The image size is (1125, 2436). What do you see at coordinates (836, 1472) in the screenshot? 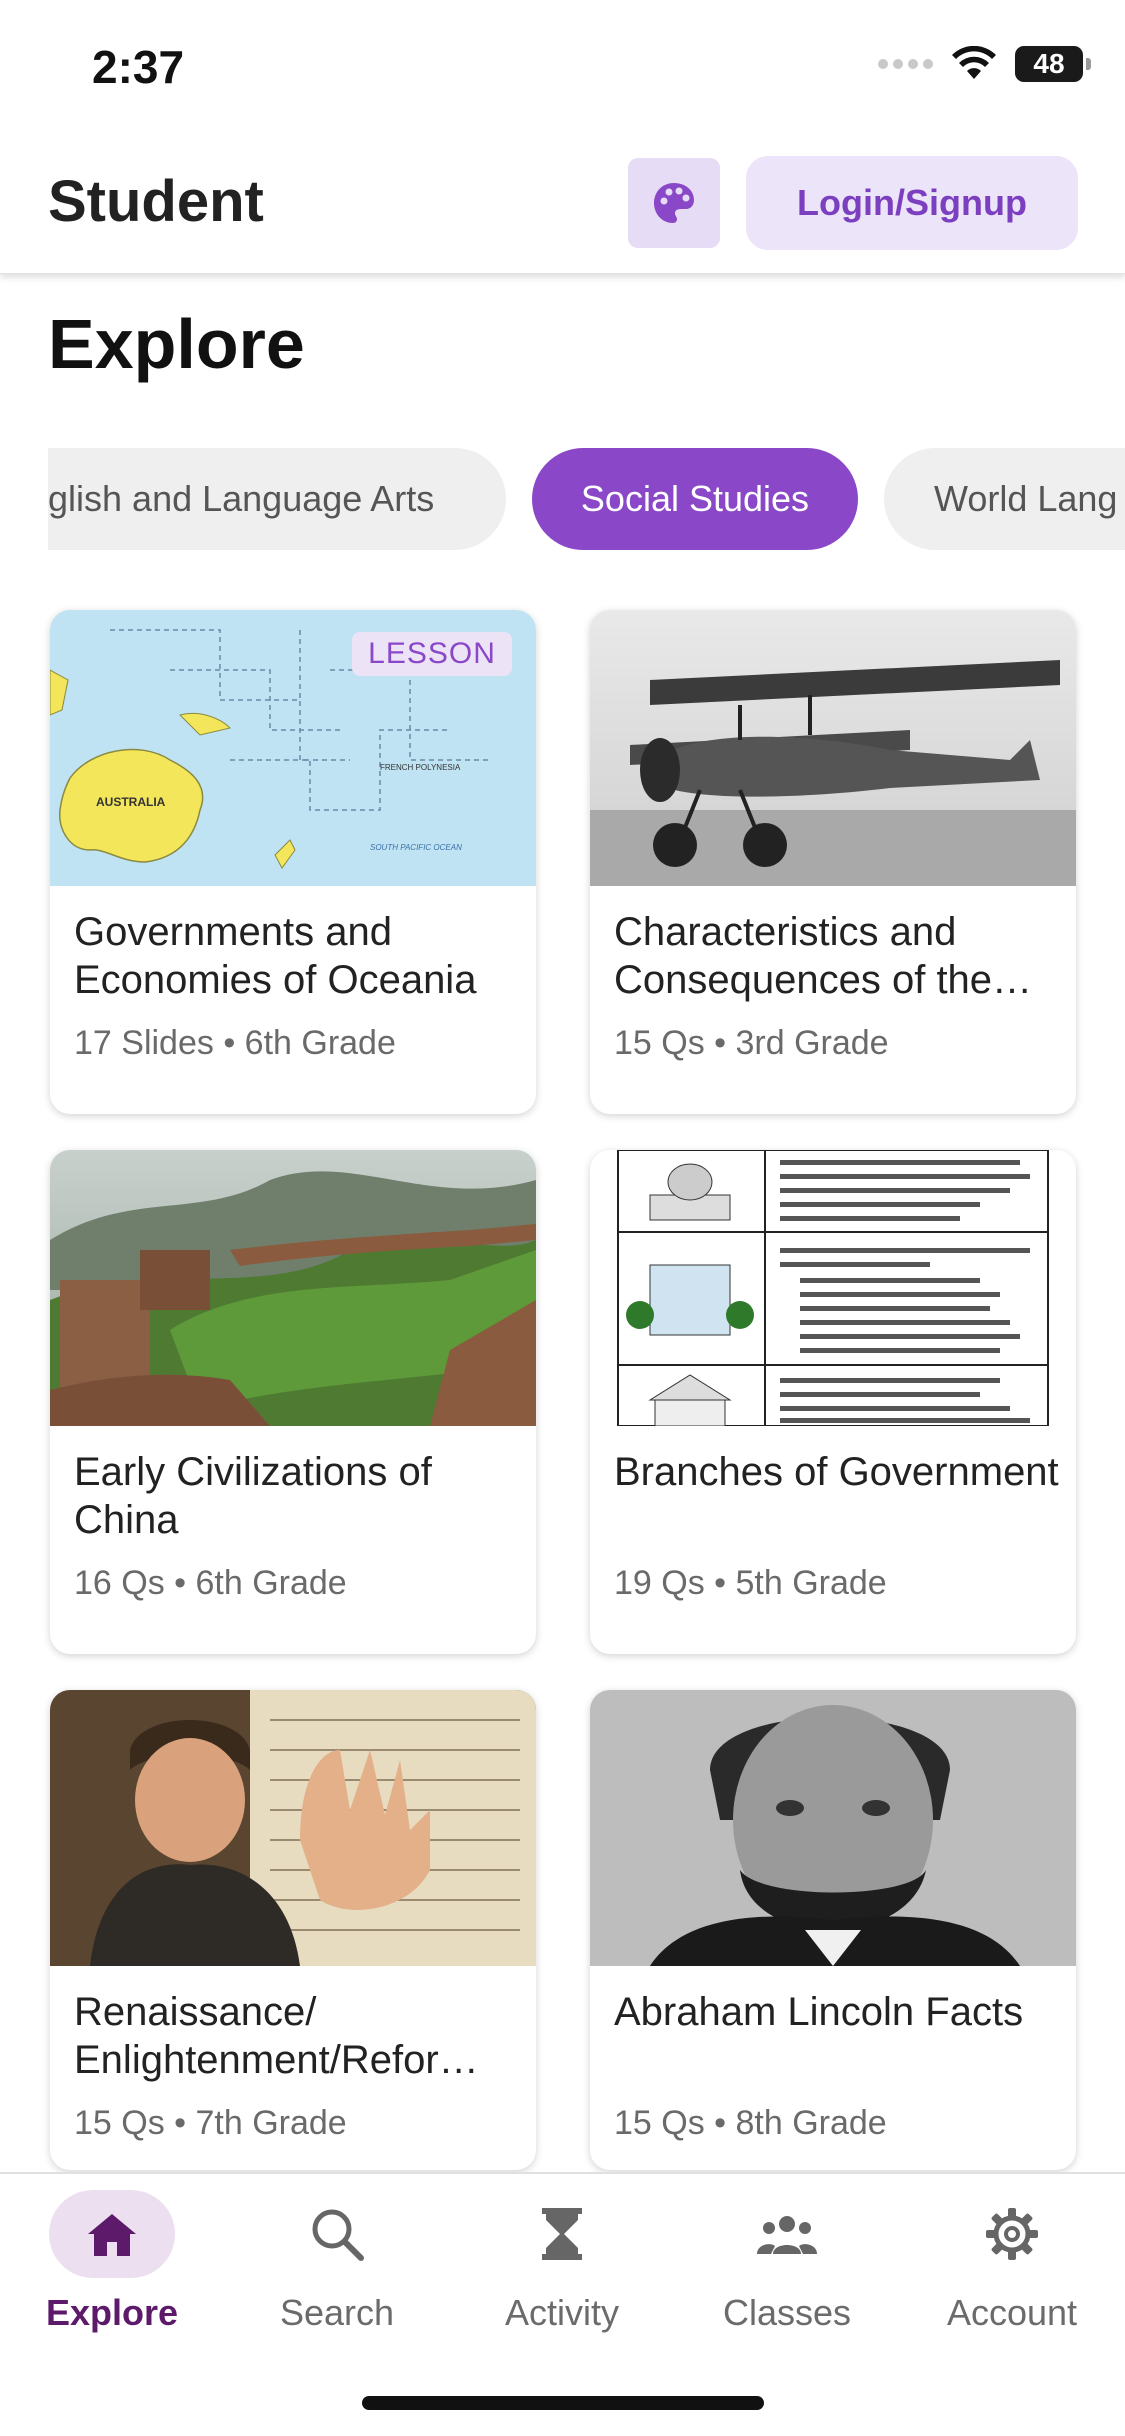
I see `card-title: Branches of Government` at bounding box center [836, 1472].